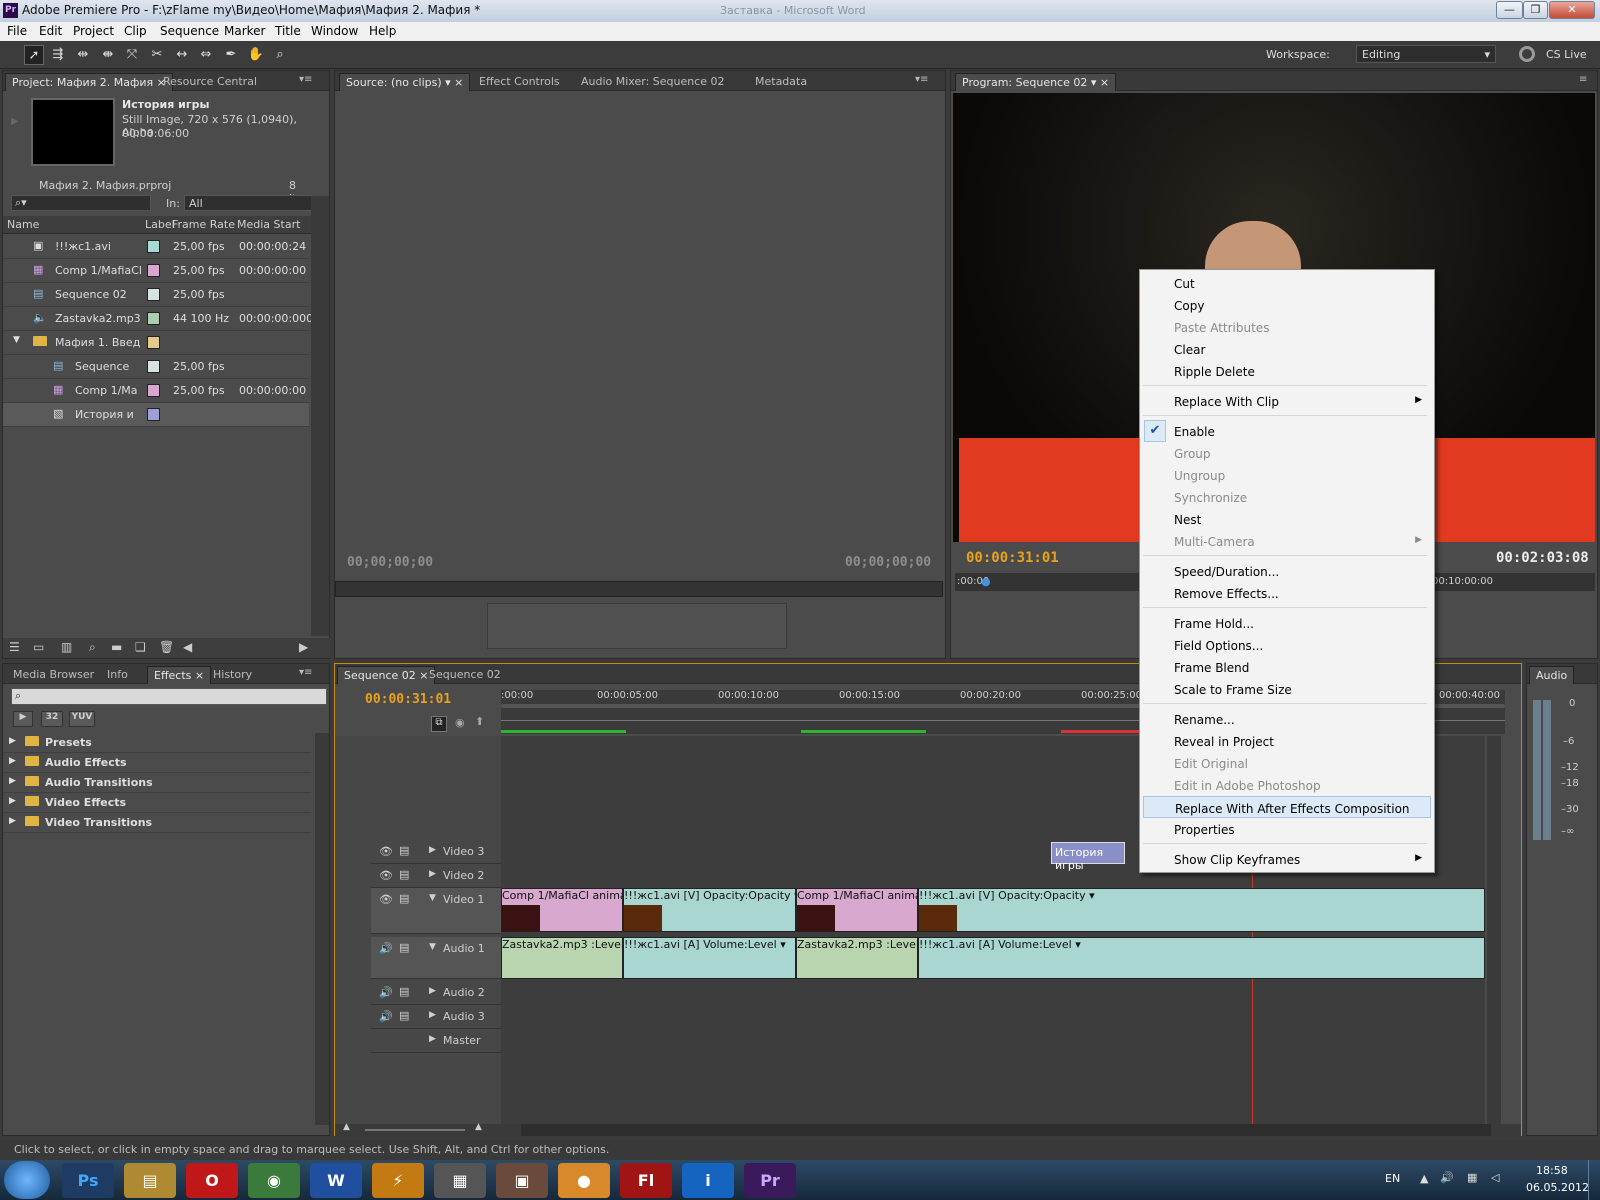 The height and width of the screenshot is (1200, 1600). I want to click on menu-item-edit-in-photoshop: Edit in Adobe Photoshop, so click(1286, 785).